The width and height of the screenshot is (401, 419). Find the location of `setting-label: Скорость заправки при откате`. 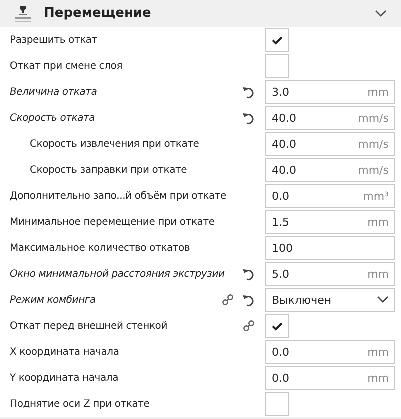

setting-label: Скорость заправки при откате is located at coordinates (108, 170).